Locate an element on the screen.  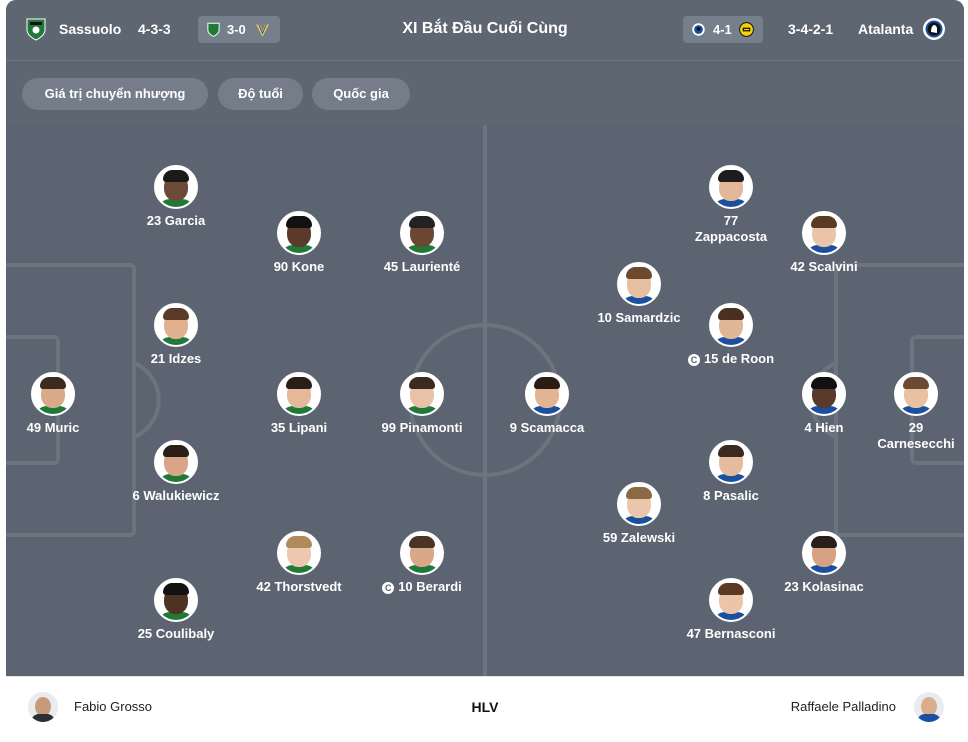
home-player: 99 Pinamonti is located at coordinates (422, 404).